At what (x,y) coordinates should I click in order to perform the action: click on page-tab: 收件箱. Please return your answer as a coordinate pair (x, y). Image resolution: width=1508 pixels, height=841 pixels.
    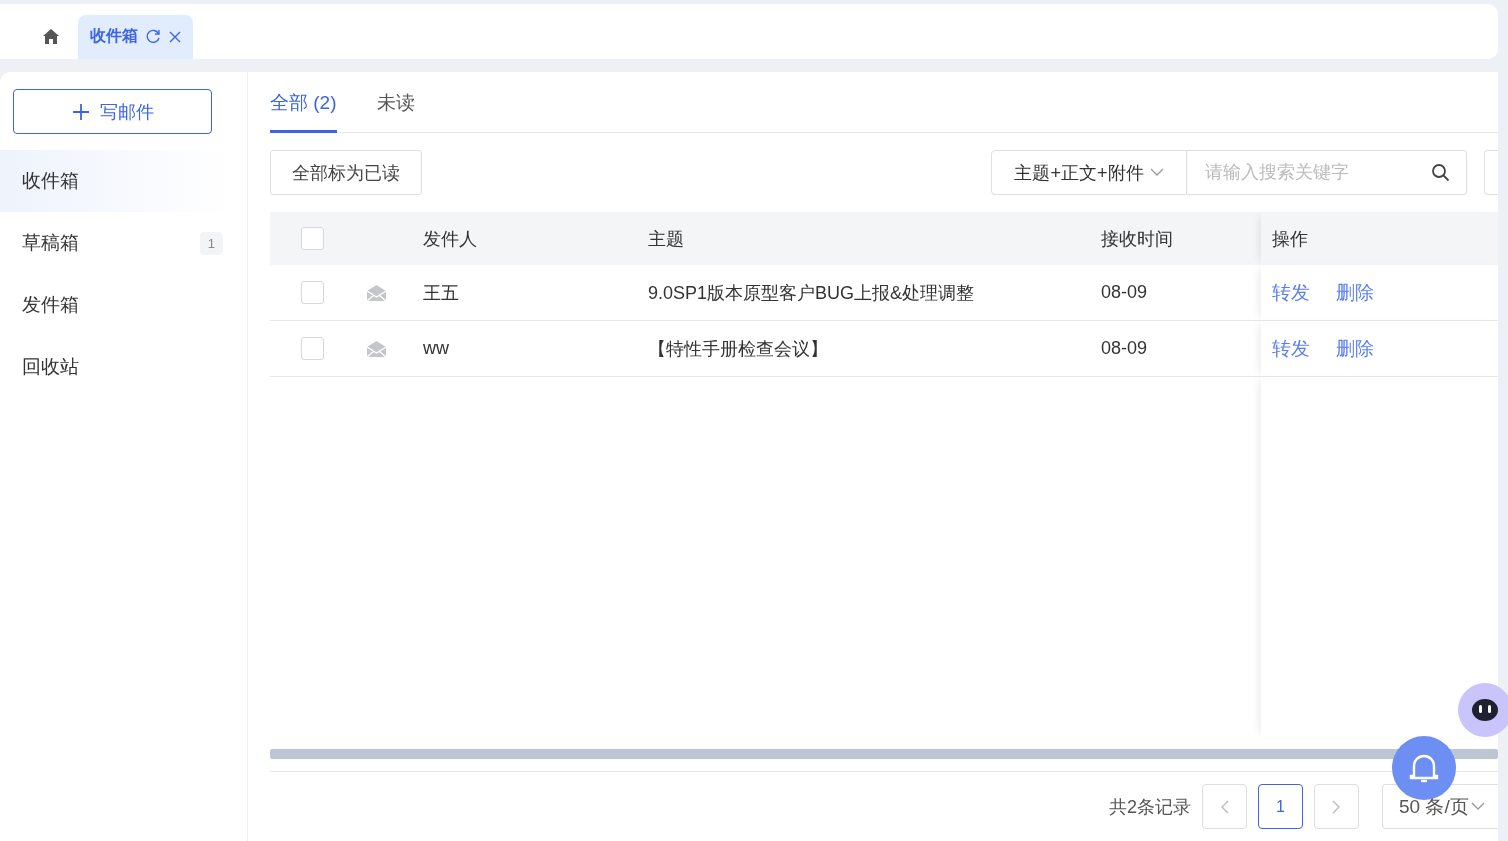
    Looking at the image, I should click on (135, 36).